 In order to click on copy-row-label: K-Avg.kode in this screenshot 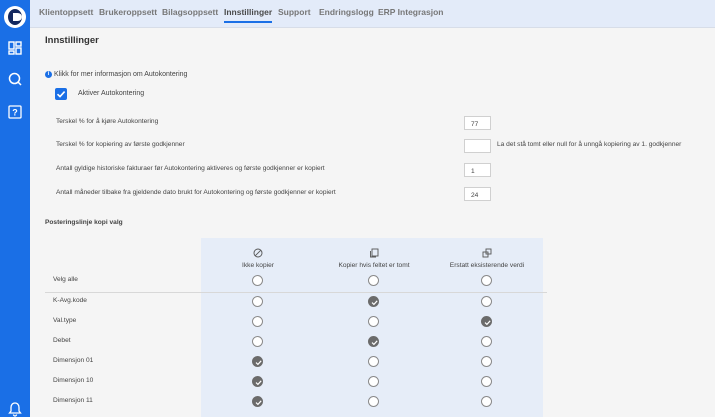, I will do `click(70, 300)`.